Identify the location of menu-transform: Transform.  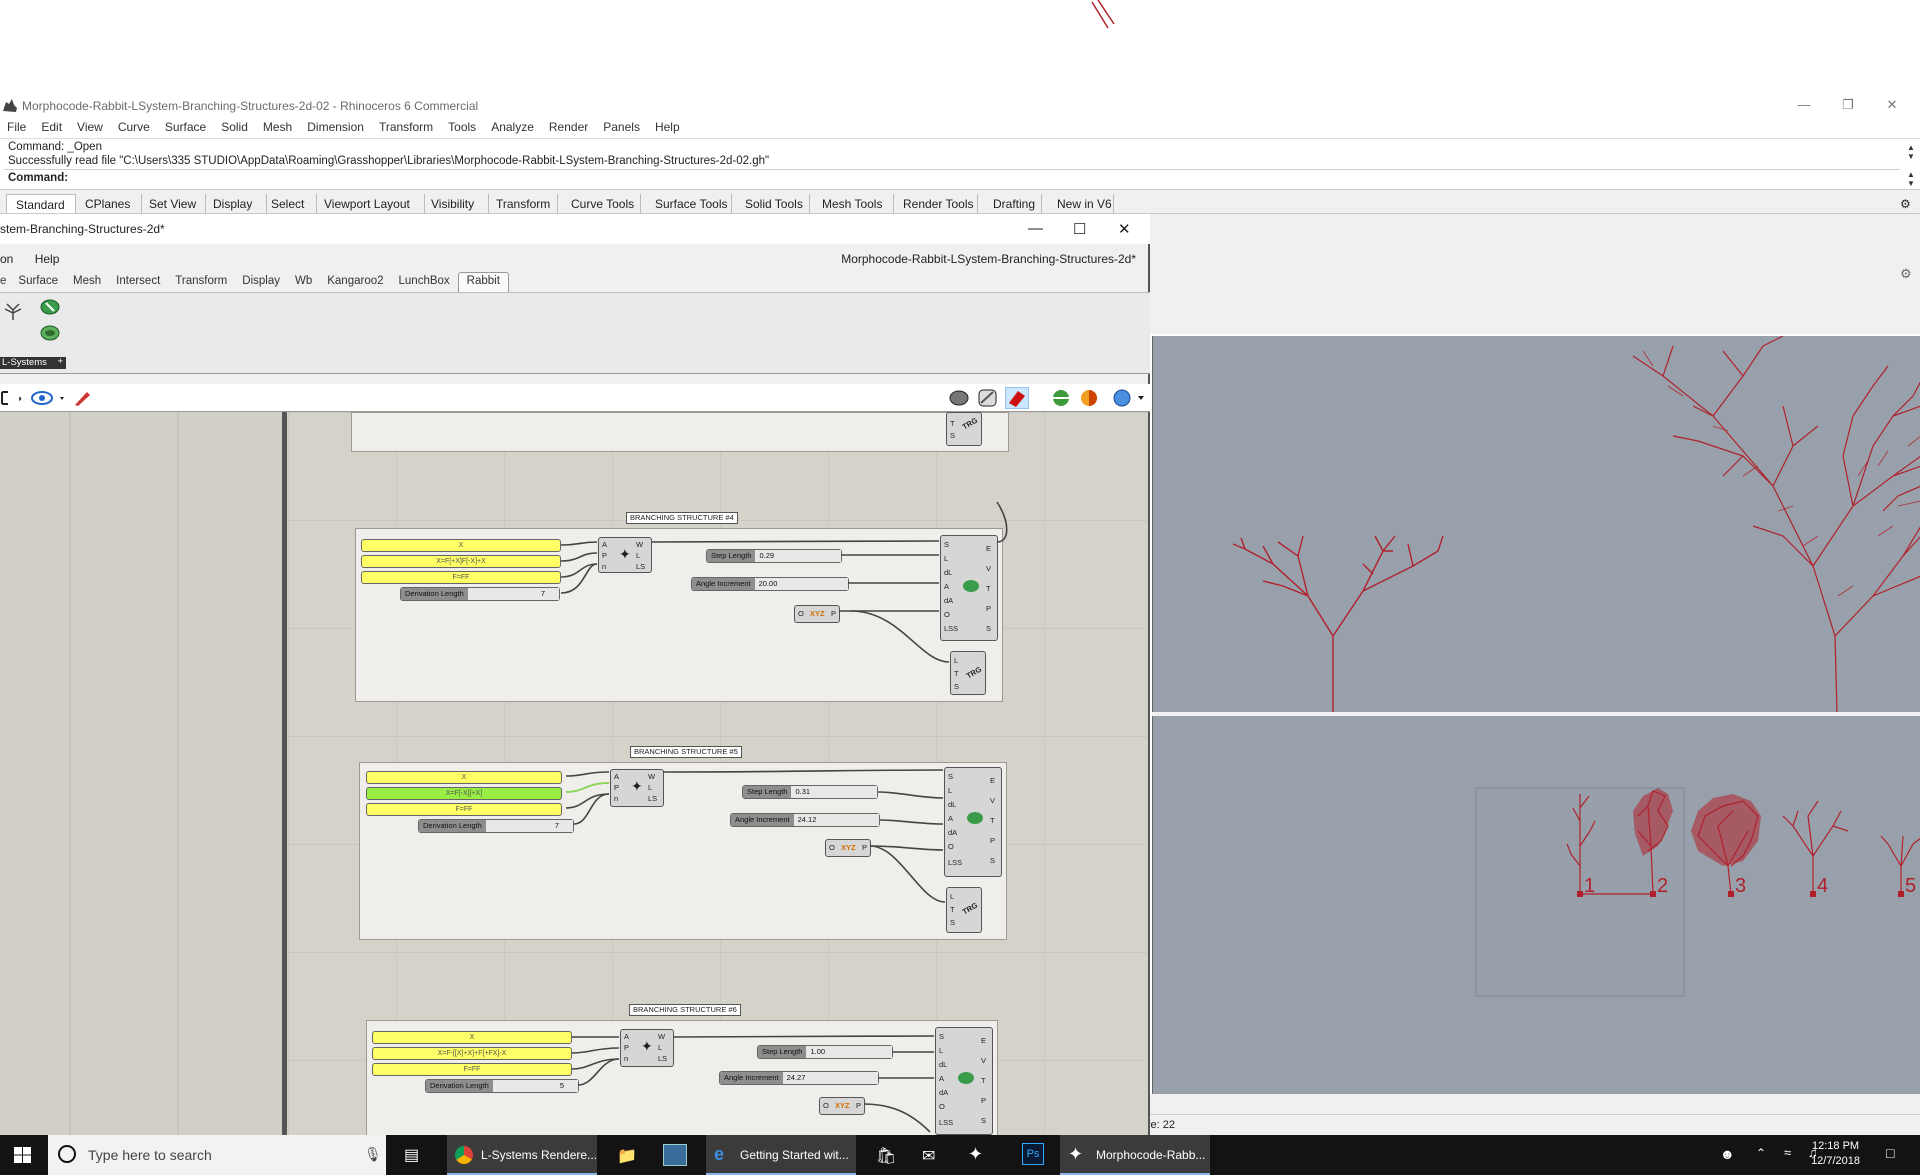
(406, 127).